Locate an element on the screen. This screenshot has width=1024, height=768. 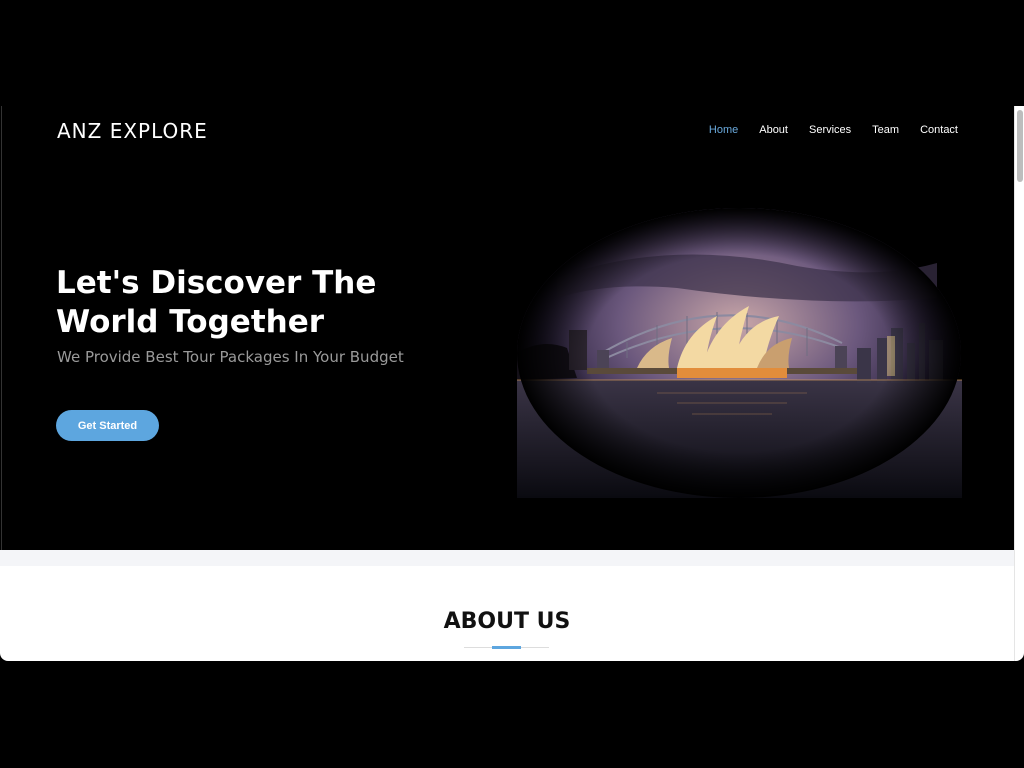
main-nav: Home About Services Team Contact is located at coordinates (833, 130).